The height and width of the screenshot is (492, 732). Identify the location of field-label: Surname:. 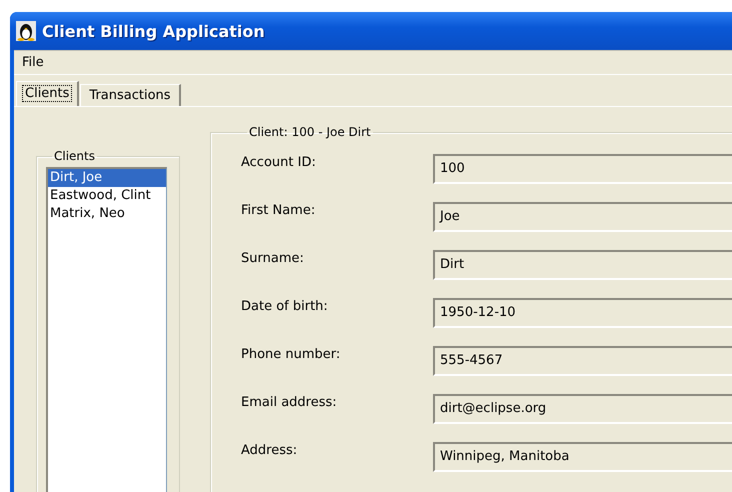
(273, 258).